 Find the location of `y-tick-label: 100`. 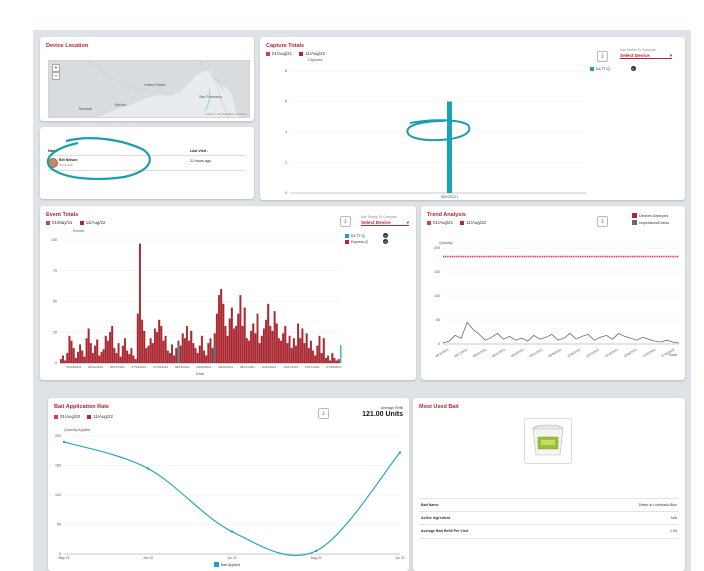

y-tick-label: 100 is located at coordinates (437, 296).